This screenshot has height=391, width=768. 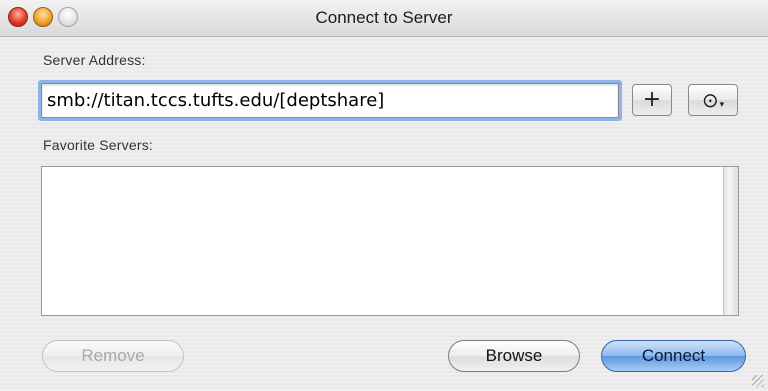 I want to click on recent-servers-button: ⊙ ▾, so click(x=713, y=100).